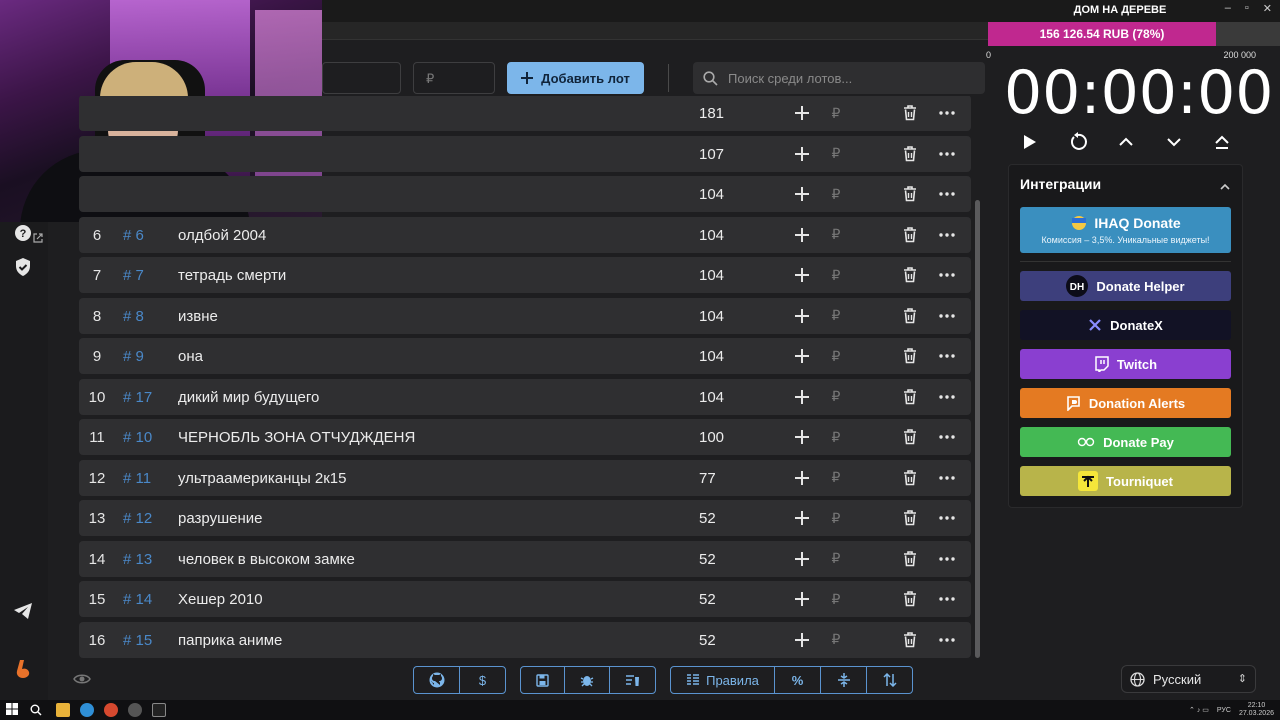  Describe the element at coordinates (248, 397) in the screenshot. I see `lot-name: дикий мир будущего` at that location.